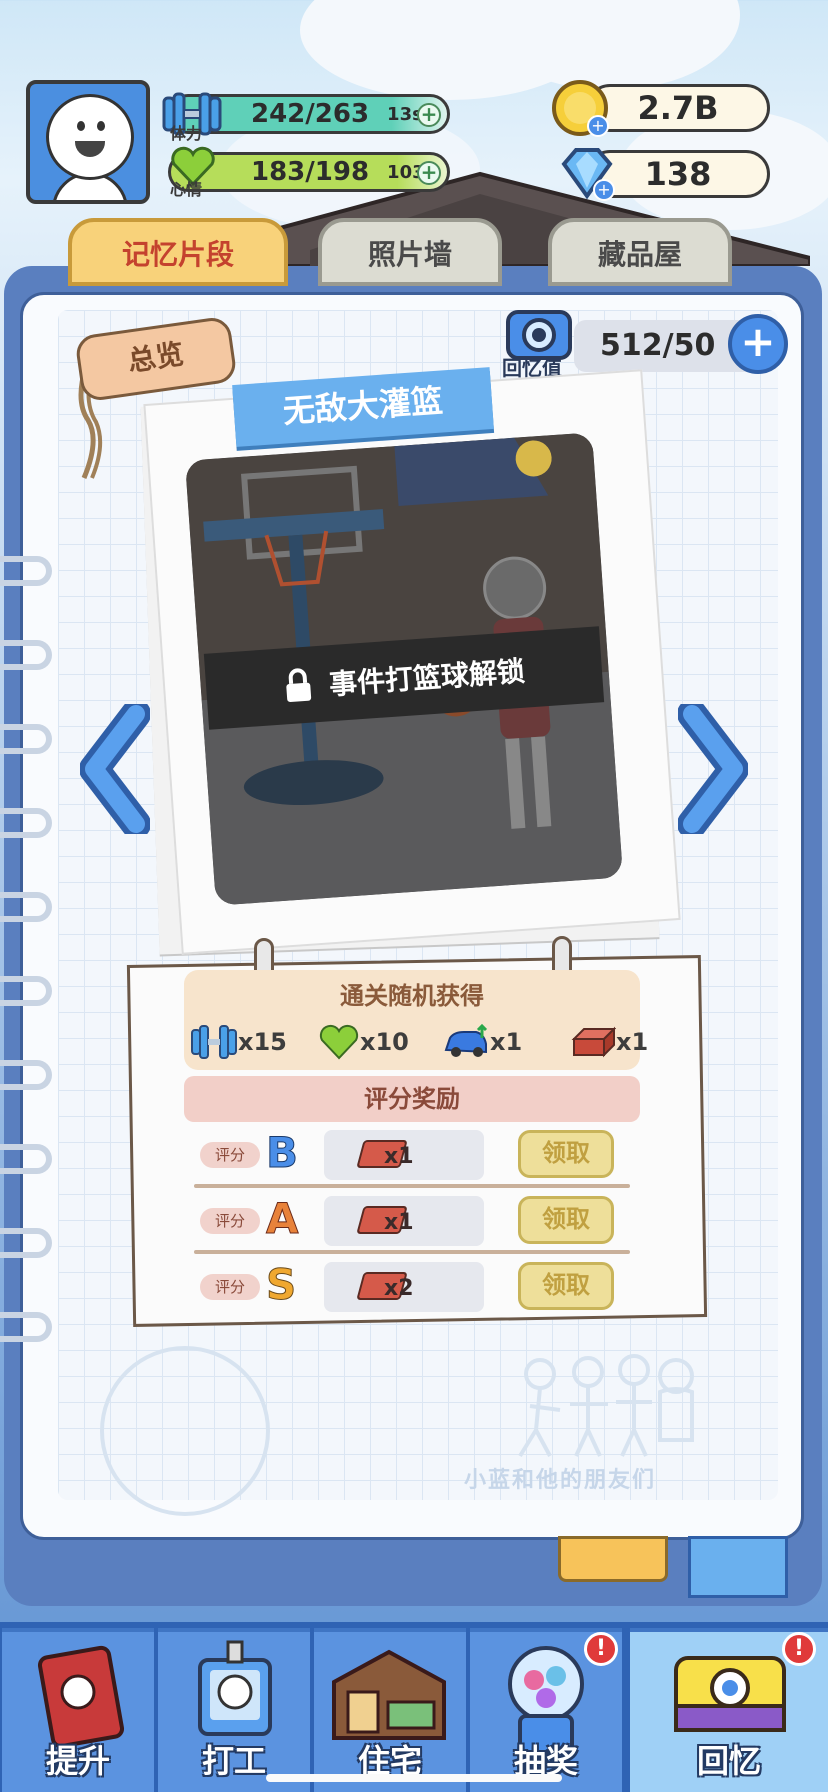 The width and height of the screenshot is (828, 1792). I want to click on score-row-a: 评分 A x1 领取, so click(412, 1223).